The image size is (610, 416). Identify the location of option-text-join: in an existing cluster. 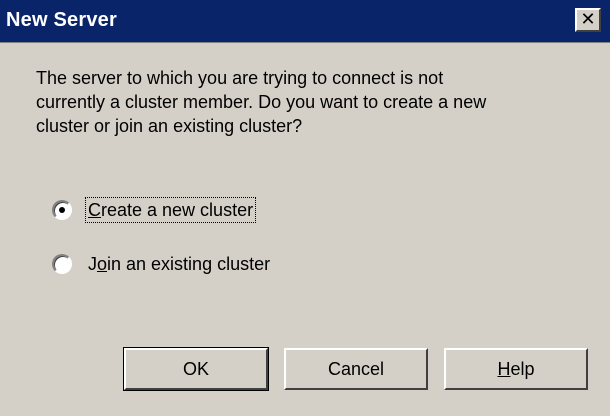
(189, 264).